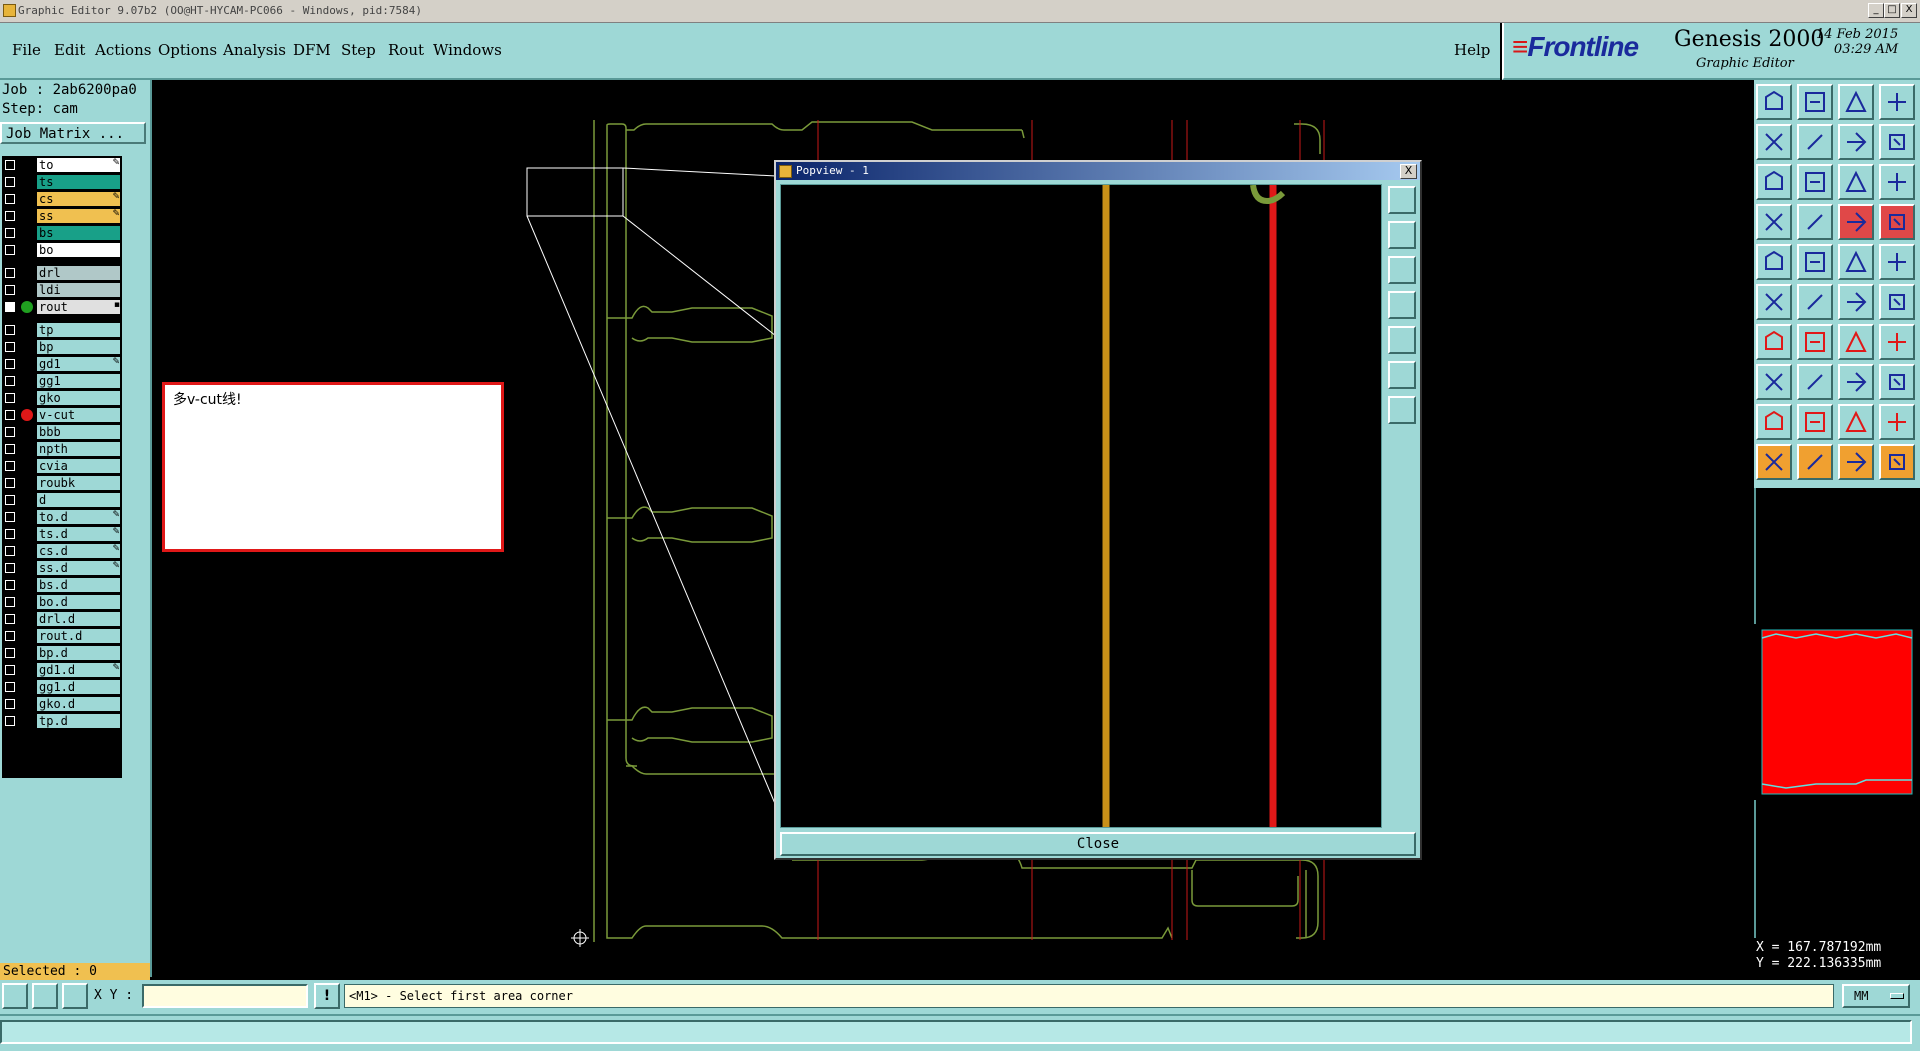  I want to click on menu-actions: Actions, so click(123, 50).